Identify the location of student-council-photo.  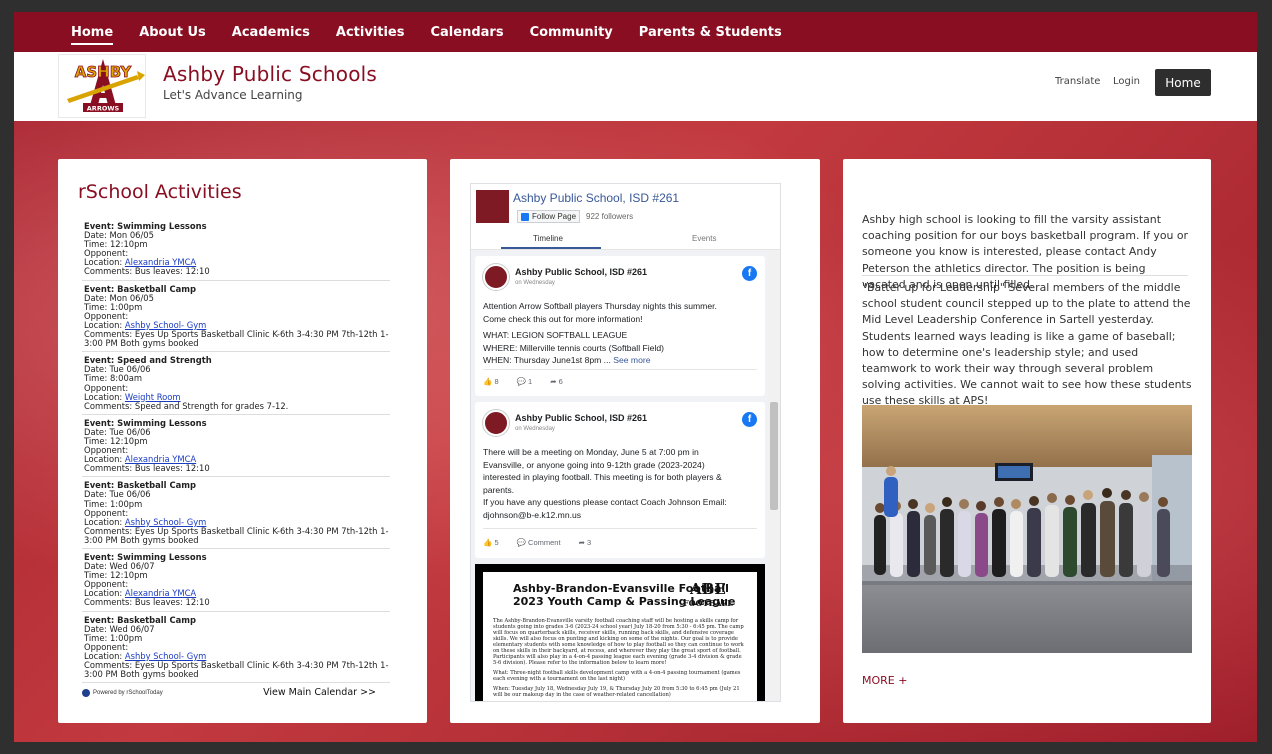
(1027, 529).